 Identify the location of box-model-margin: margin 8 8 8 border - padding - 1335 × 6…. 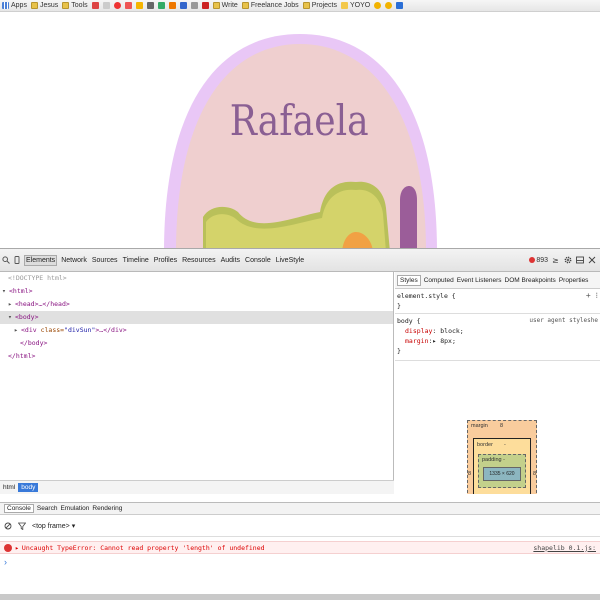
(502, 457).